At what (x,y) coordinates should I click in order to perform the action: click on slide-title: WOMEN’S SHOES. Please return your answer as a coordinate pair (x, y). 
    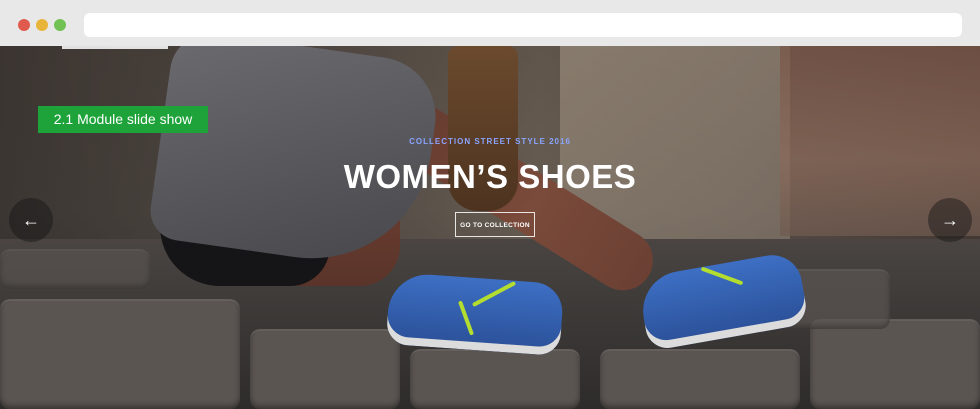
    Looking at the image, I should click on (490, 176).